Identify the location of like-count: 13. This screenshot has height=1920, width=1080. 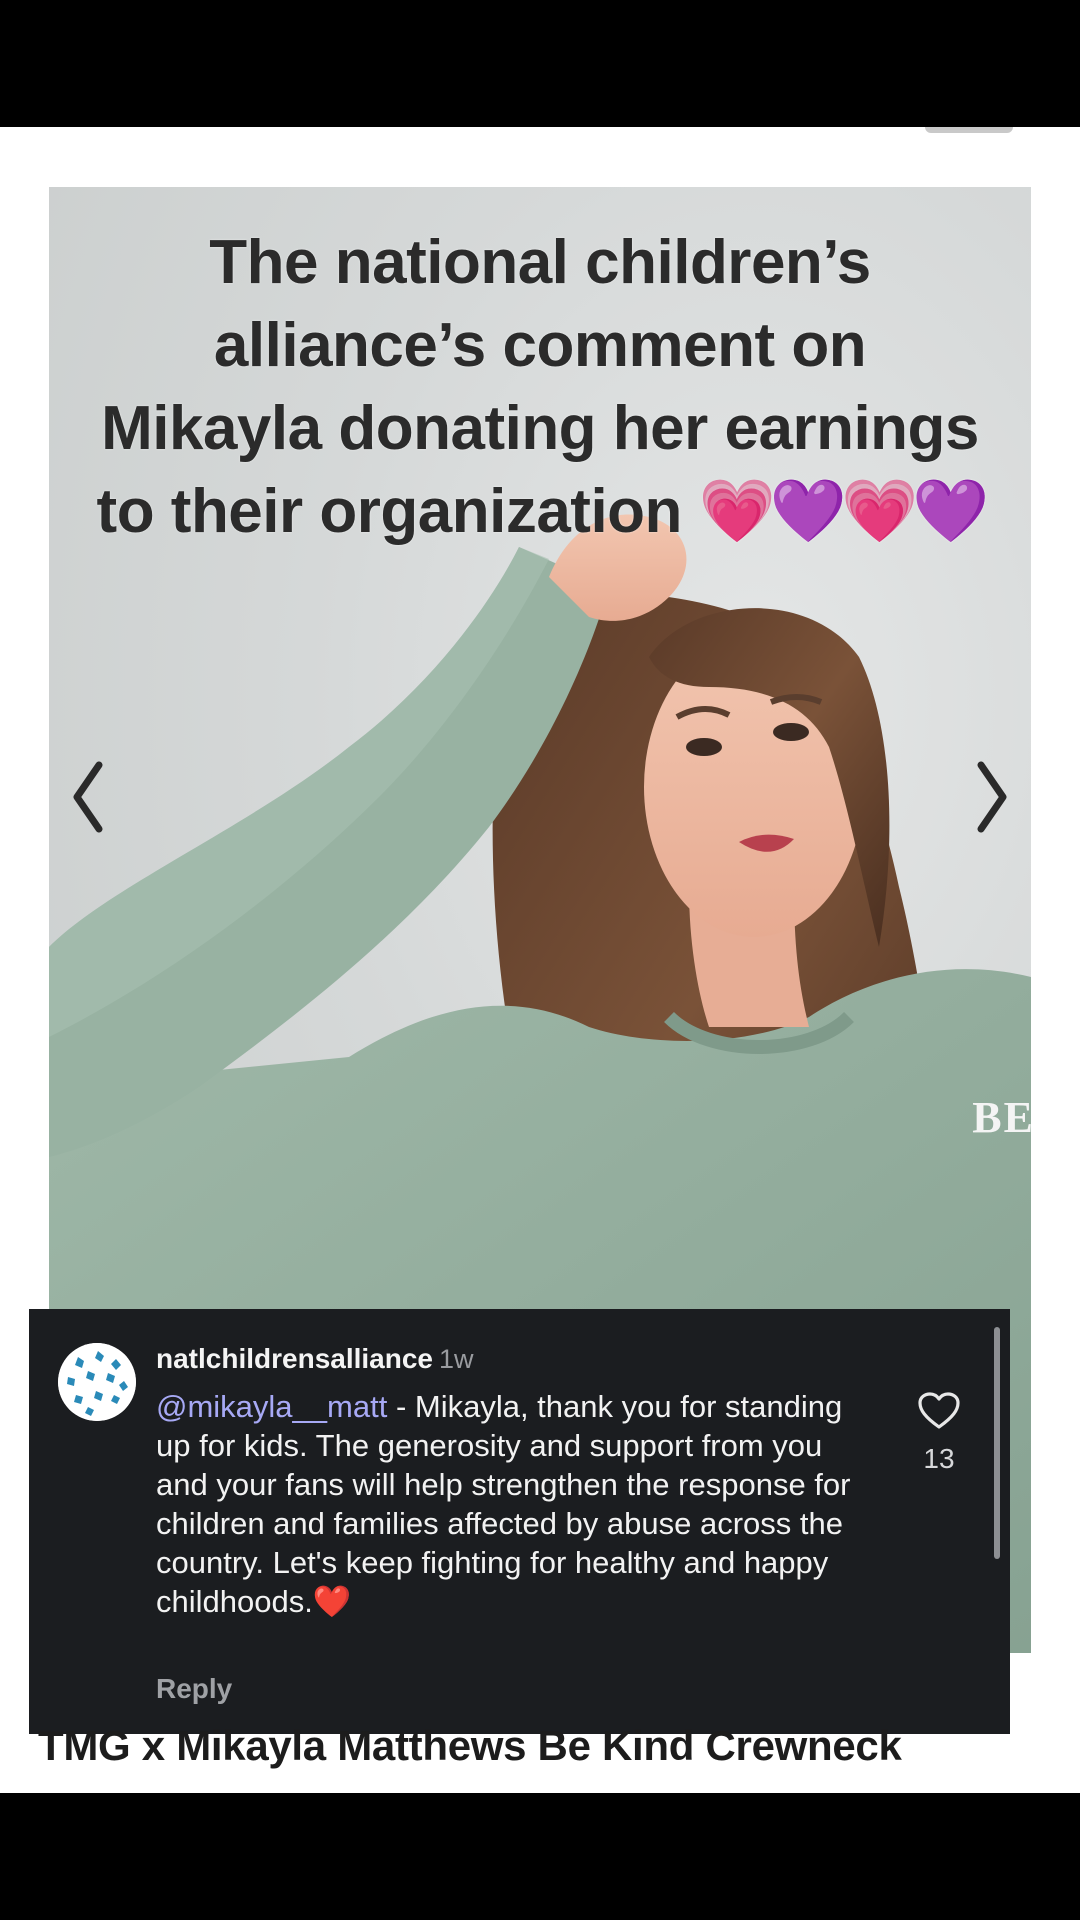
(939, 1458).